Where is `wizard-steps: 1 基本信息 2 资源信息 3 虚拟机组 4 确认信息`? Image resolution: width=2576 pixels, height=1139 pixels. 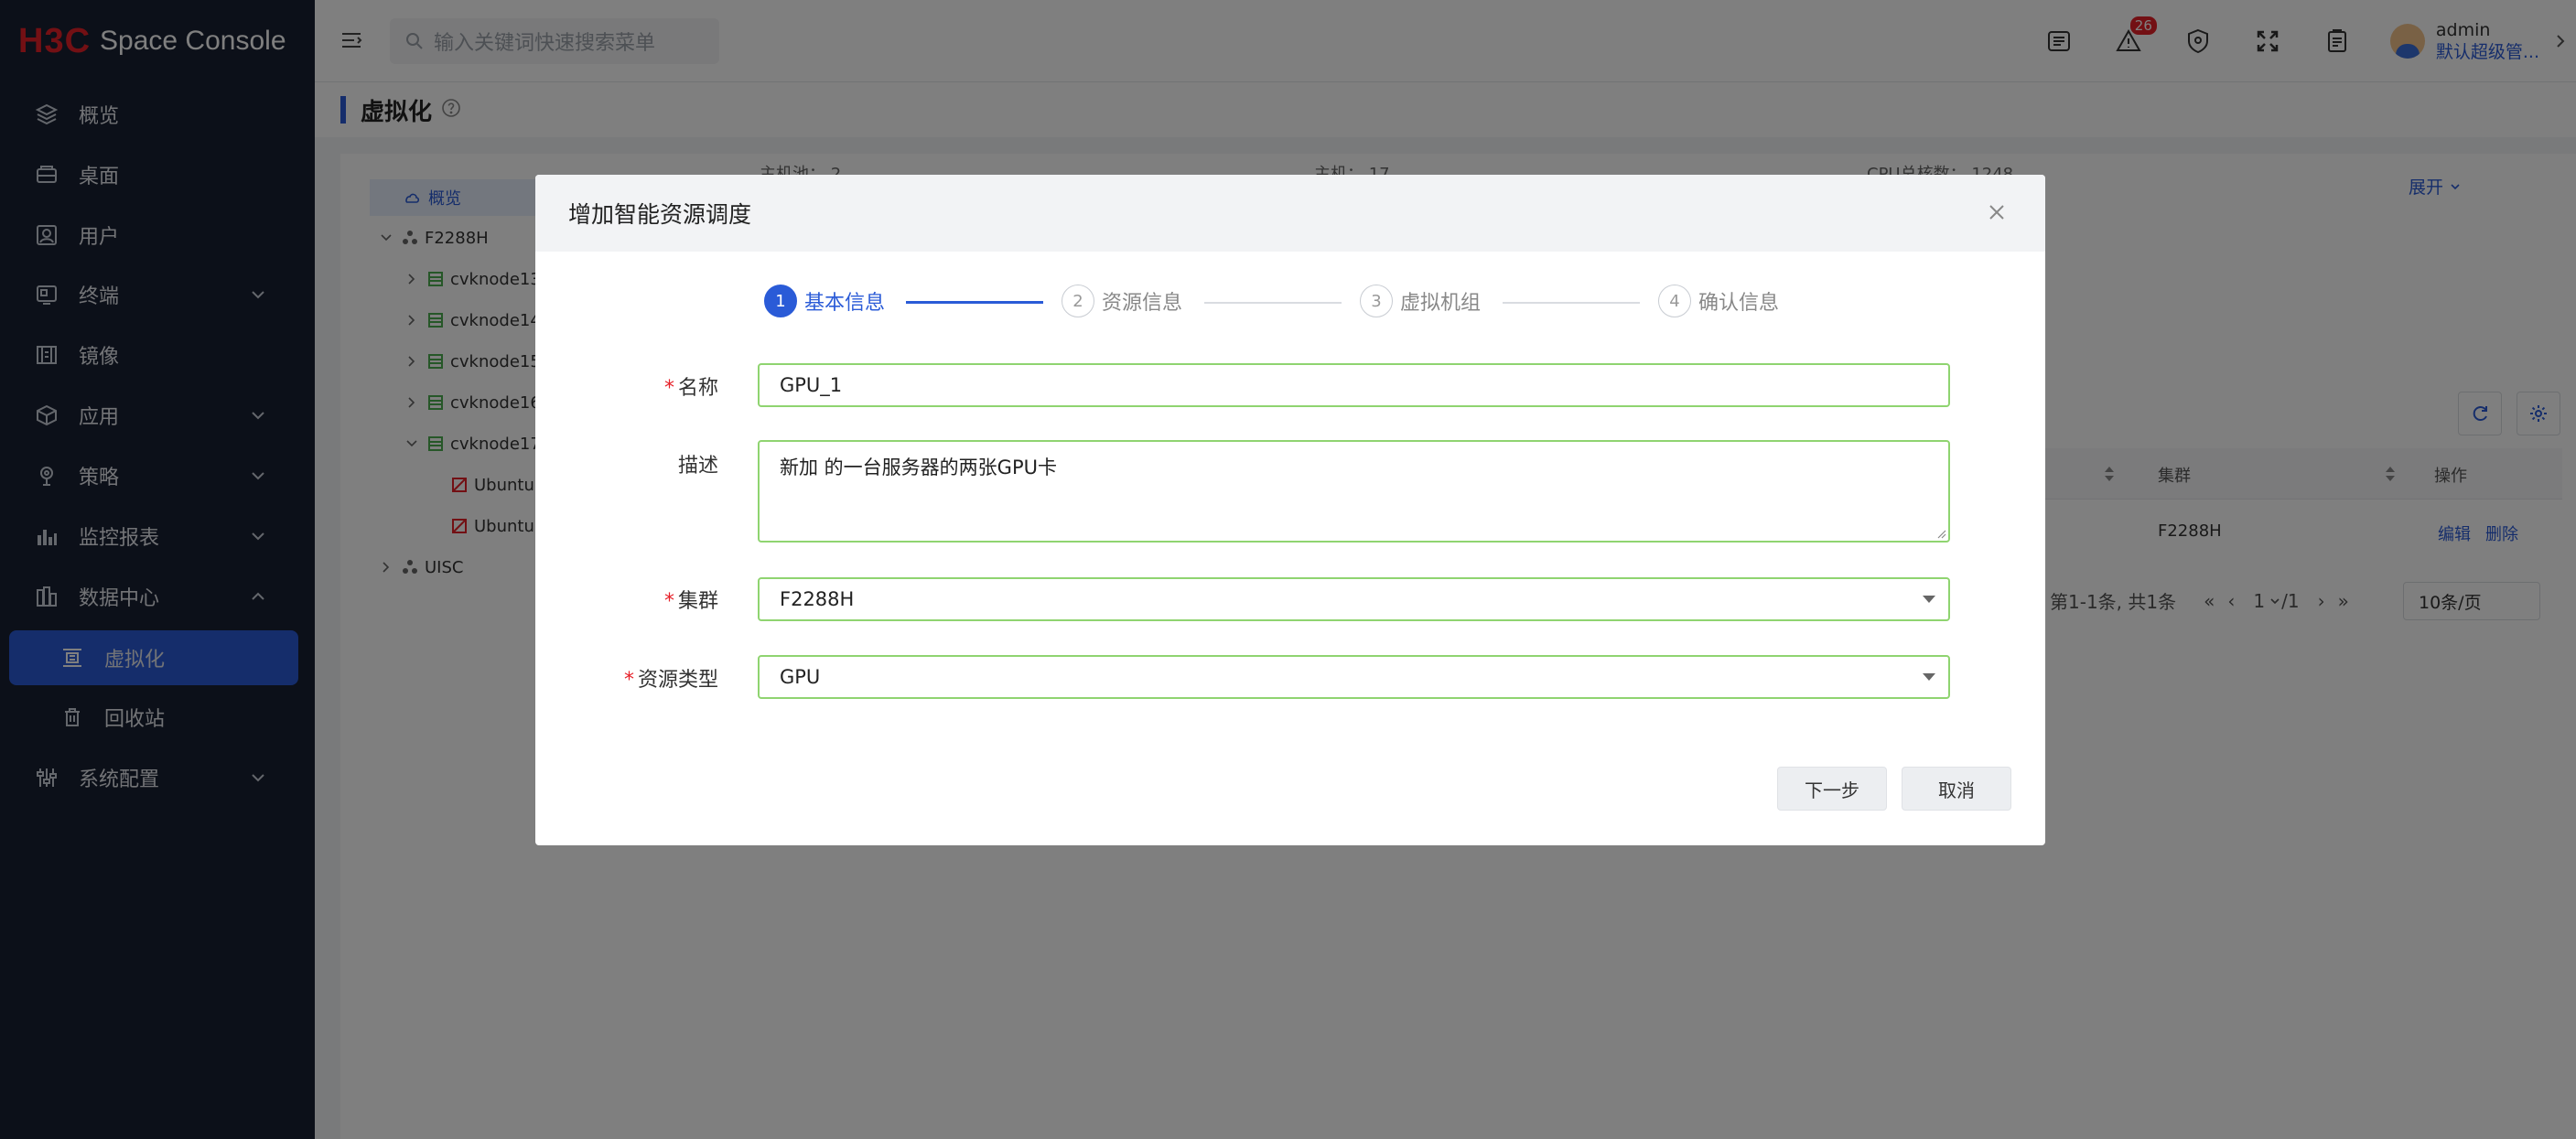
wizard-steps: 1 基本信息 2 资源信息 3 虚拟机组 4 确认信息 is located at coordinates (1313, 303).